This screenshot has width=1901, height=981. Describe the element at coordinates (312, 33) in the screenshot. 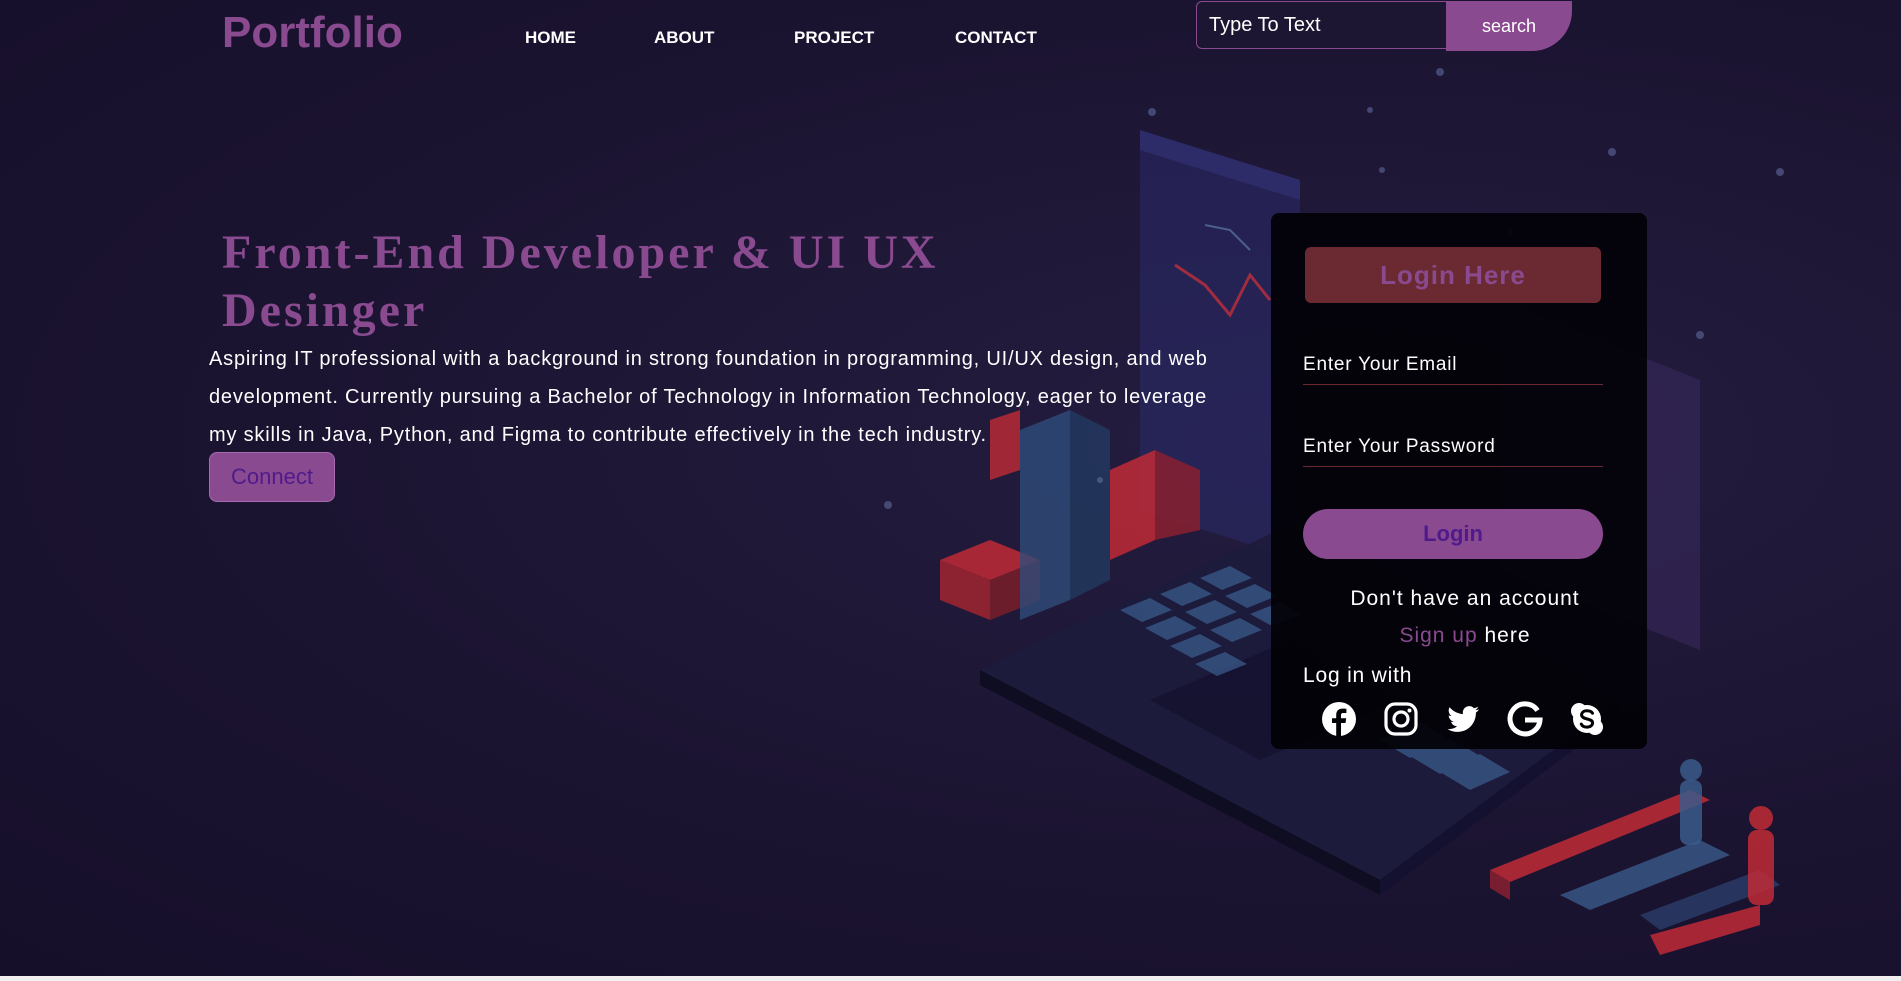

I see `site-logo: Portfolio` at that location.